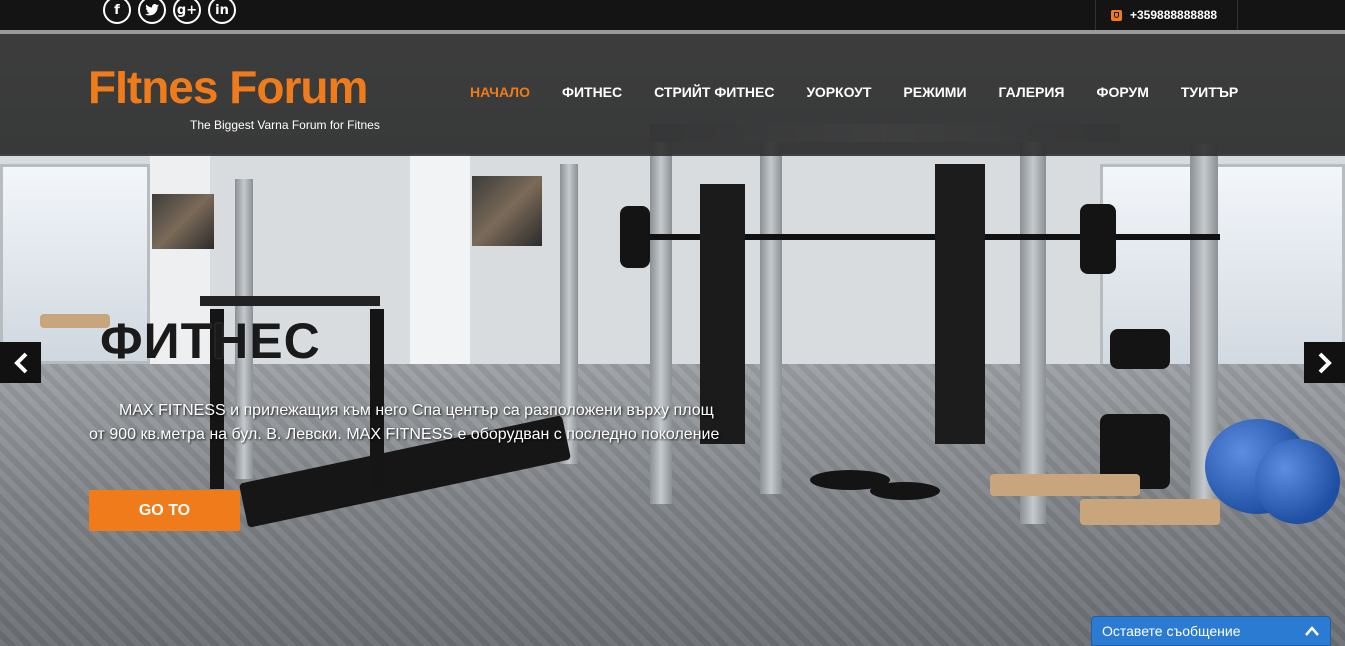  I want to click on fitness-ball, so click(1297, 481).